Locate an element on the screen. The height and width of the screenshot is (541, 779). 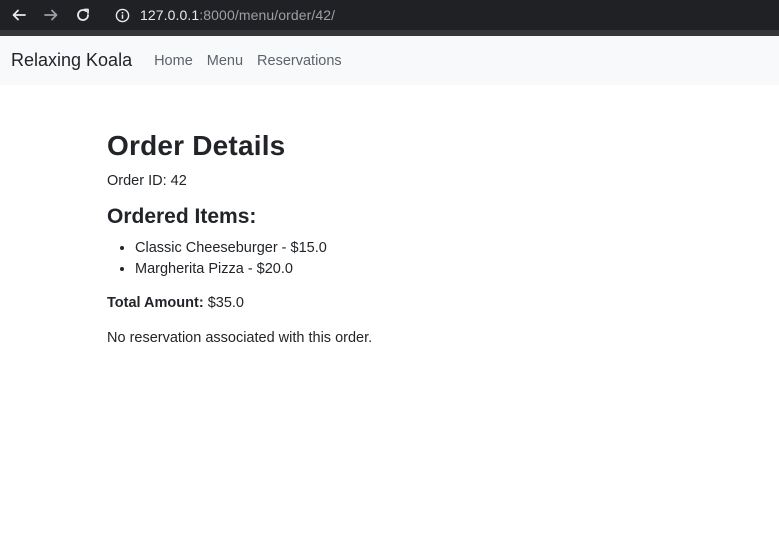
reload-icon is located at coordinates (83, 14).